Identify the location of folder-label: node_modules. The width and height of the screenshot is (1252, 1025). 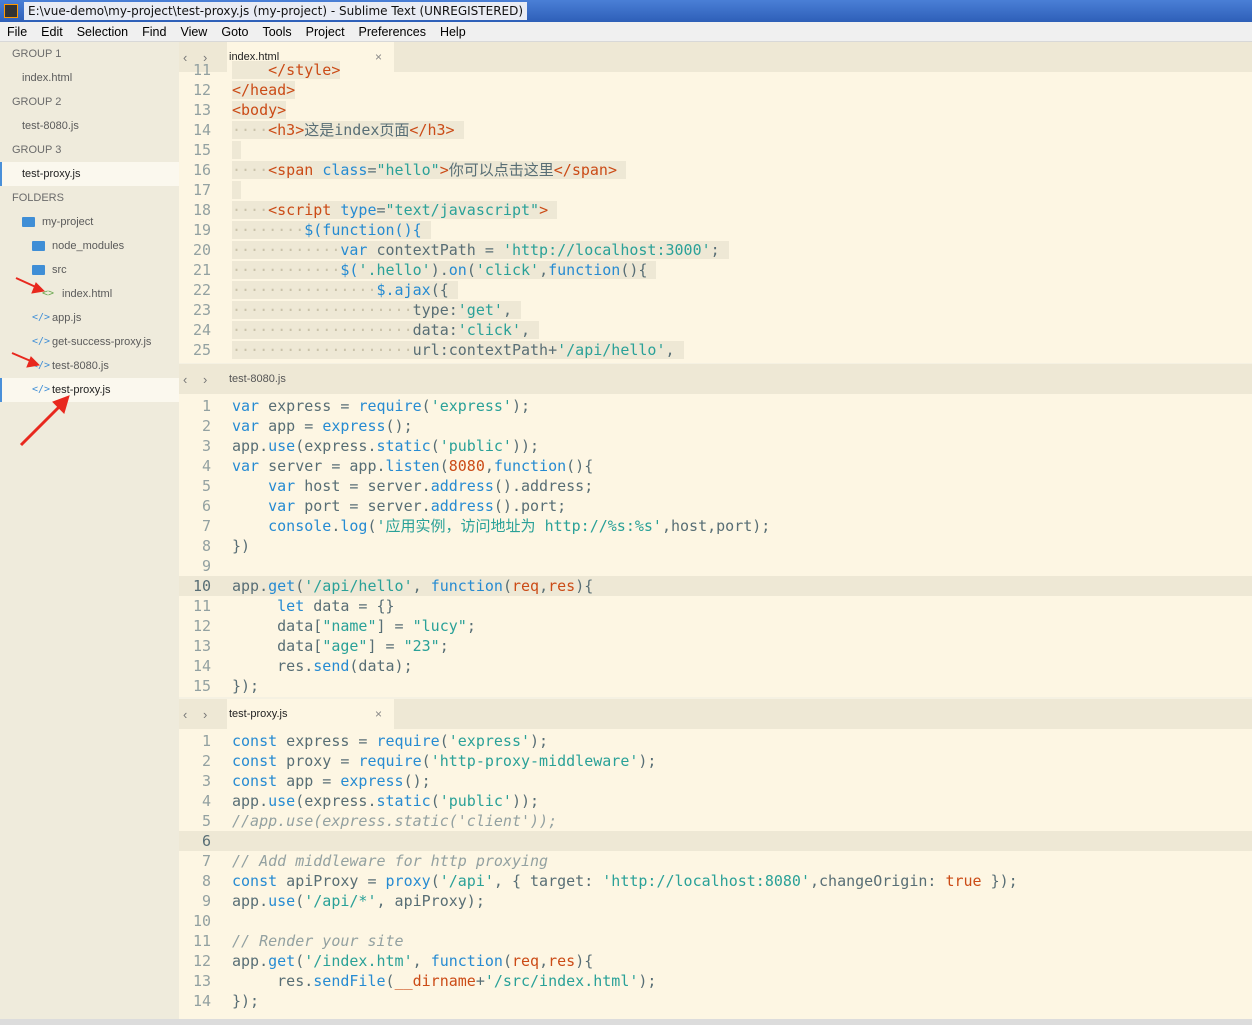
(88, 246).